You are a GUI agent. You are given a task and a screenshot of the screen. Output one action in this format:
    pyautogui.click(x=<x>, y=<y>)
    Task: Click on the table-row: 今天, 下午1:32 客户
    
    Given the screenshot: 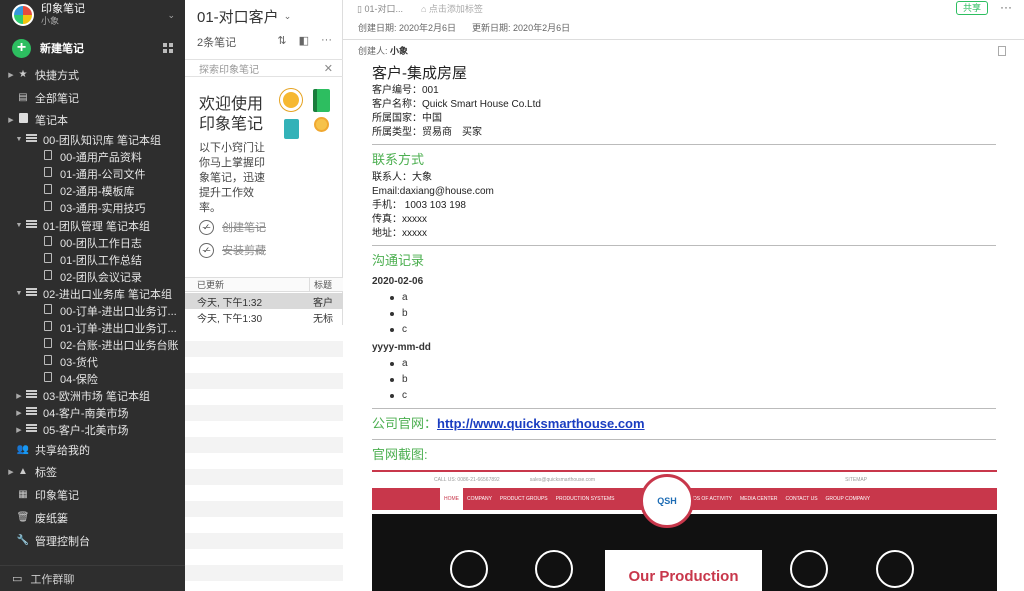 What is the action you would take?
    pyautogui.click(x=264, y=301)
    